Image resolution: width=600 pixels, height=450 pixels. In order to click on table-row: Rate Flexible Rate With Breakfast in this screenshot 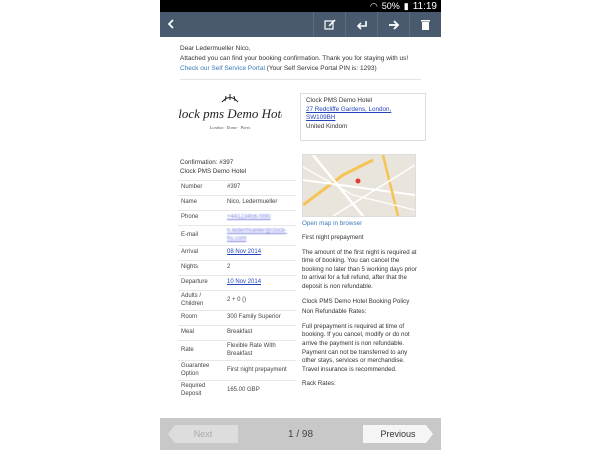, I will do `click(237, 350)`.